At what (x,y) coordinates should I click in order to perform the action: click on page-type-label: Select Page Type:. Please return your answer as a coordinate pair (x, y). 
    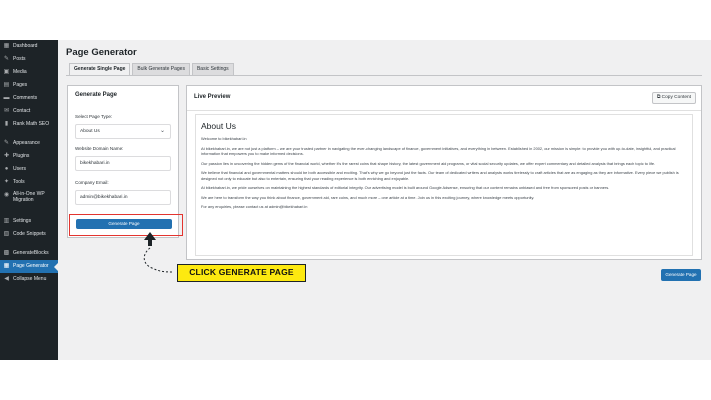
    Looking at the image, I should click on (94, 116).